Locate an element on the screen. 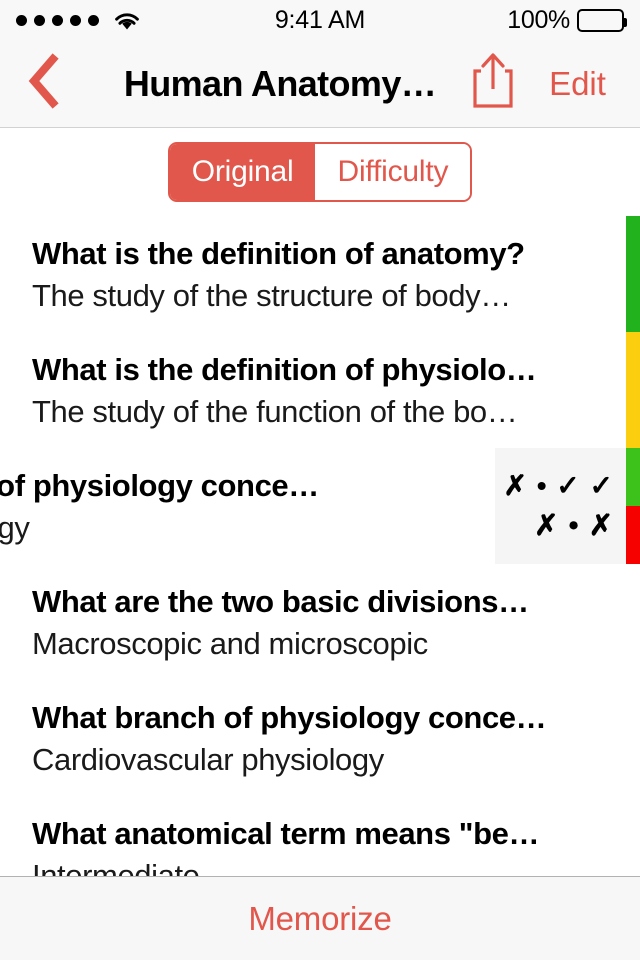 This screenshot has height=960, width=640. answer-history-panel: ✗ • ✓ ✓ ✗ • ✗ is located at coordinates (560, 506).